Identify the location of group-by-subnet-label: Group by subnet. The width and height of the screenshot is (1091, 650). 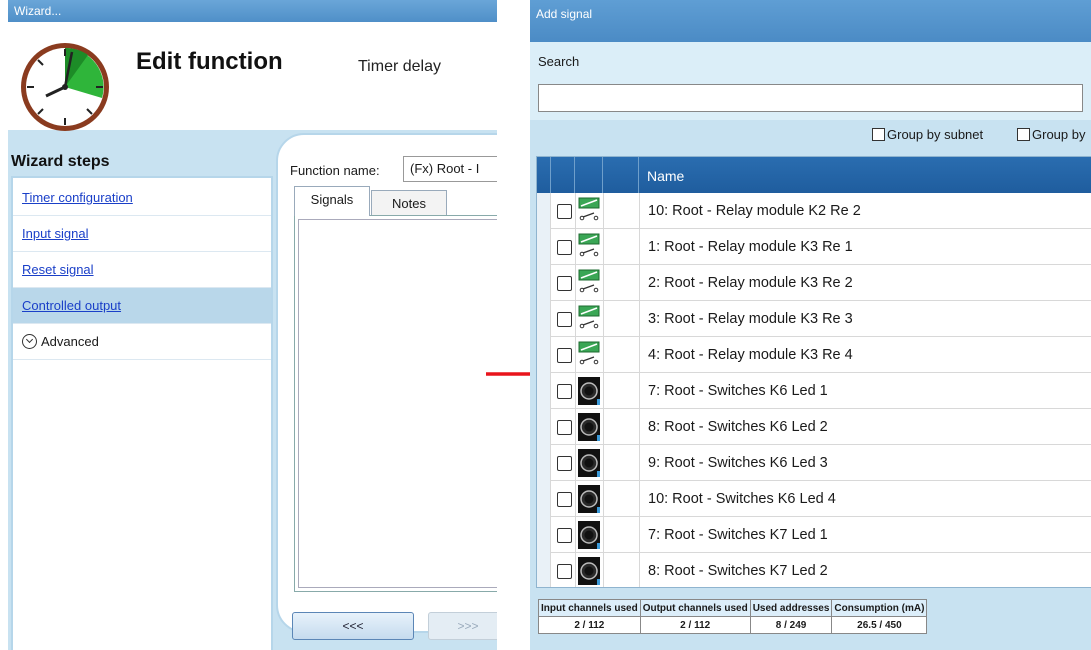
(935, 134).